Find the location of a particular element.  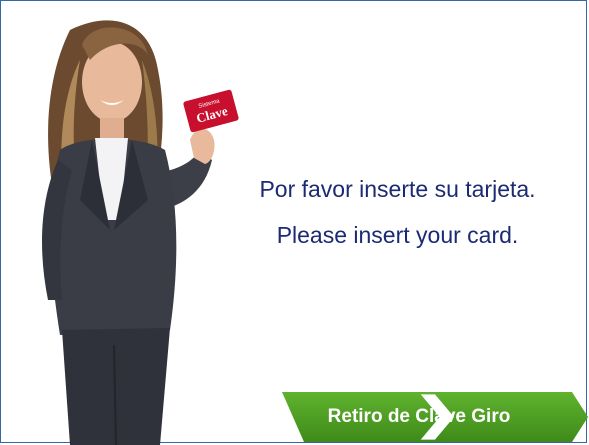

instruction-spanish: Por favor inserte su tarjeta. is located at coordinates (397, 189).